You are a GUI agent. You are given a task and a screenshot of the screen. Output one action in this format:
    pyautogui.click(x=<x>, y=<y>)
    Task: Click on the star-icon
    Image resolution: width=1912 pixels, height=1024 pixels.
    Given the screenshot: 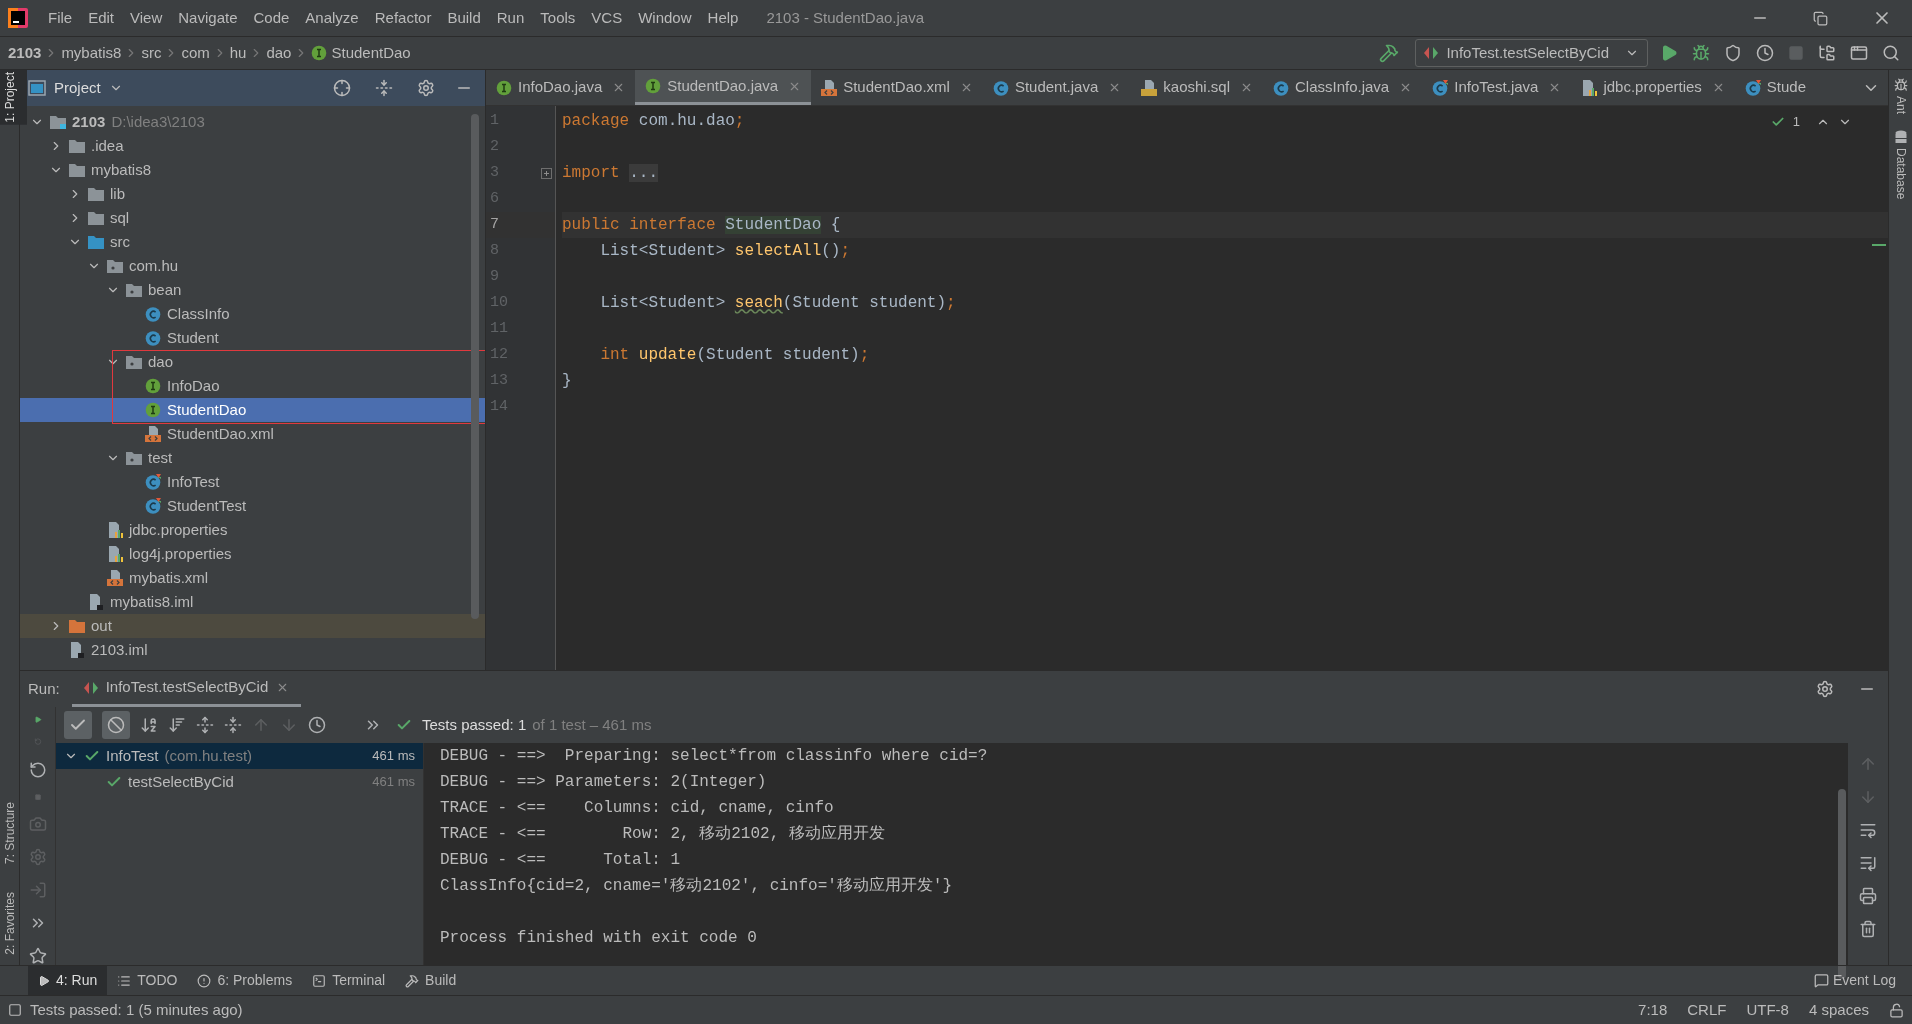 What is the action you would take?
    pyautogui.click(x=37, y=956)
    